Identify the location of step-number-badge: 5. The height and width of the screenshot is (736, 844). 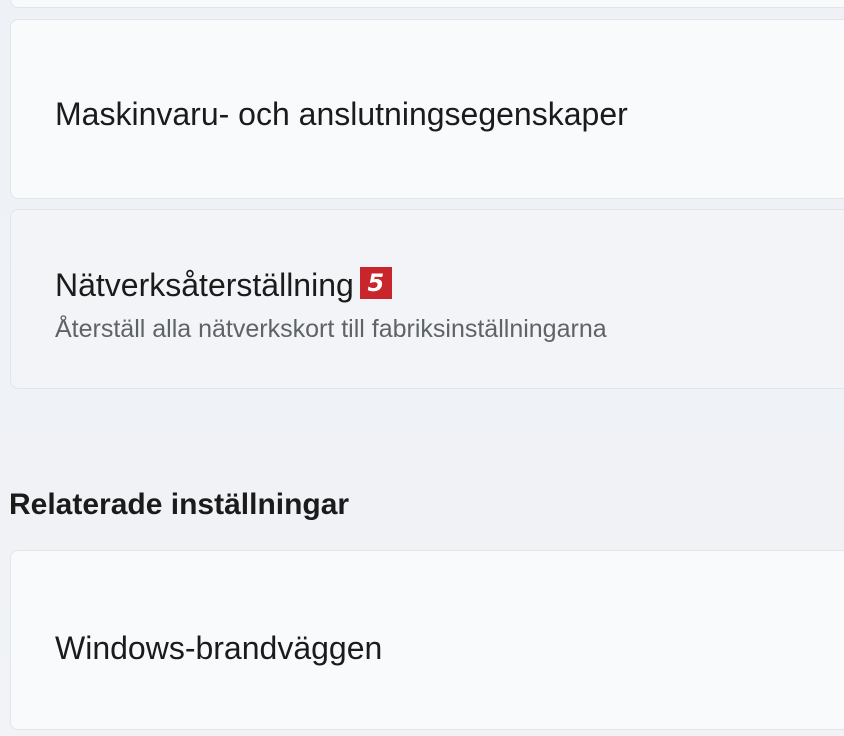
(375, 283).